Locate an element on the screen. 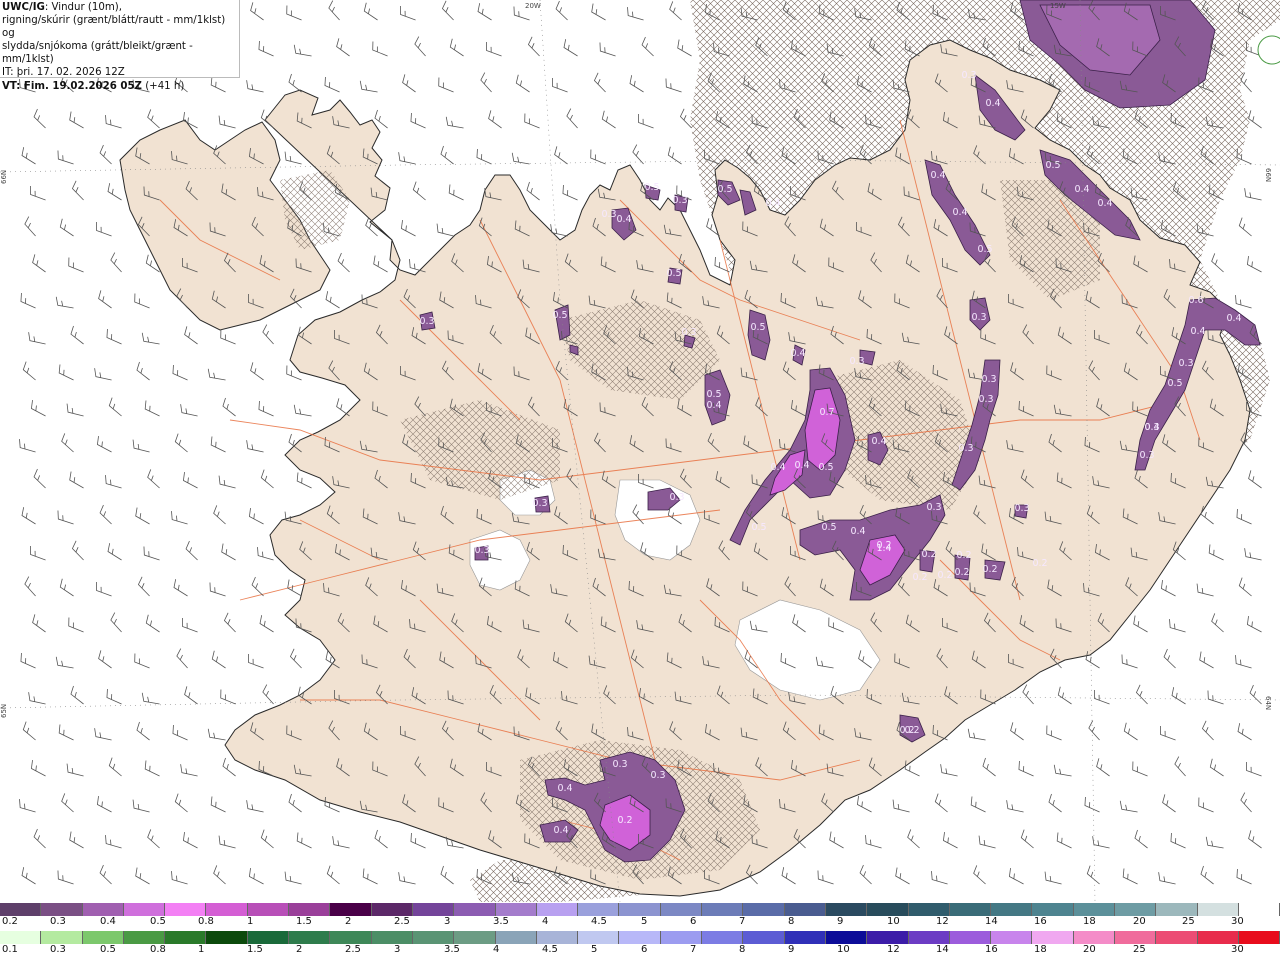 This screenshot has height=960, width=1280. rain-scale-tick-label: 1 is located at coordinates (201, 949).